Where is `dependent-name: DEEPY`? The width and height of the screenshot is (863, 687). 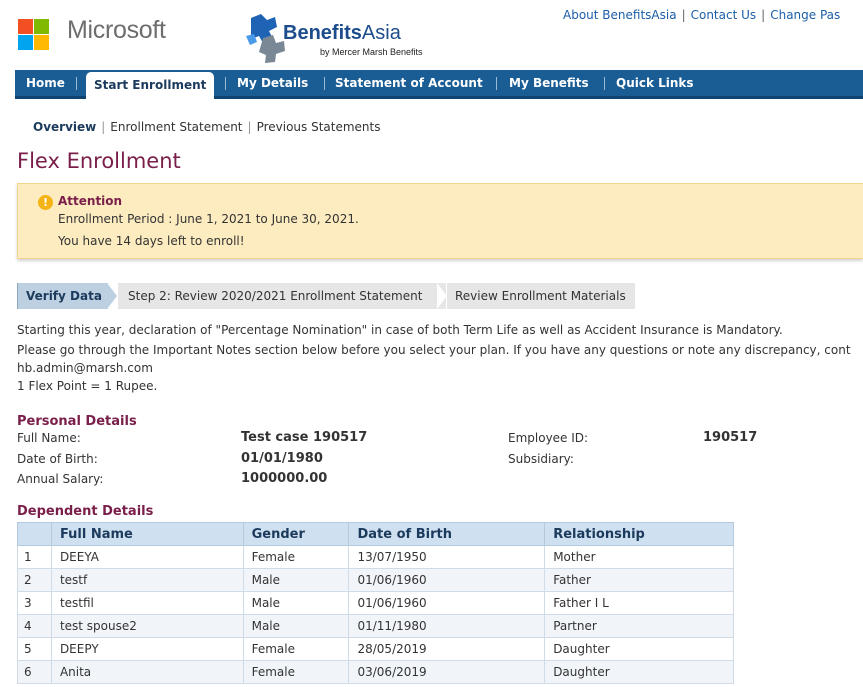 dependent-name: DEEPY is located at coordinates (147, 649).